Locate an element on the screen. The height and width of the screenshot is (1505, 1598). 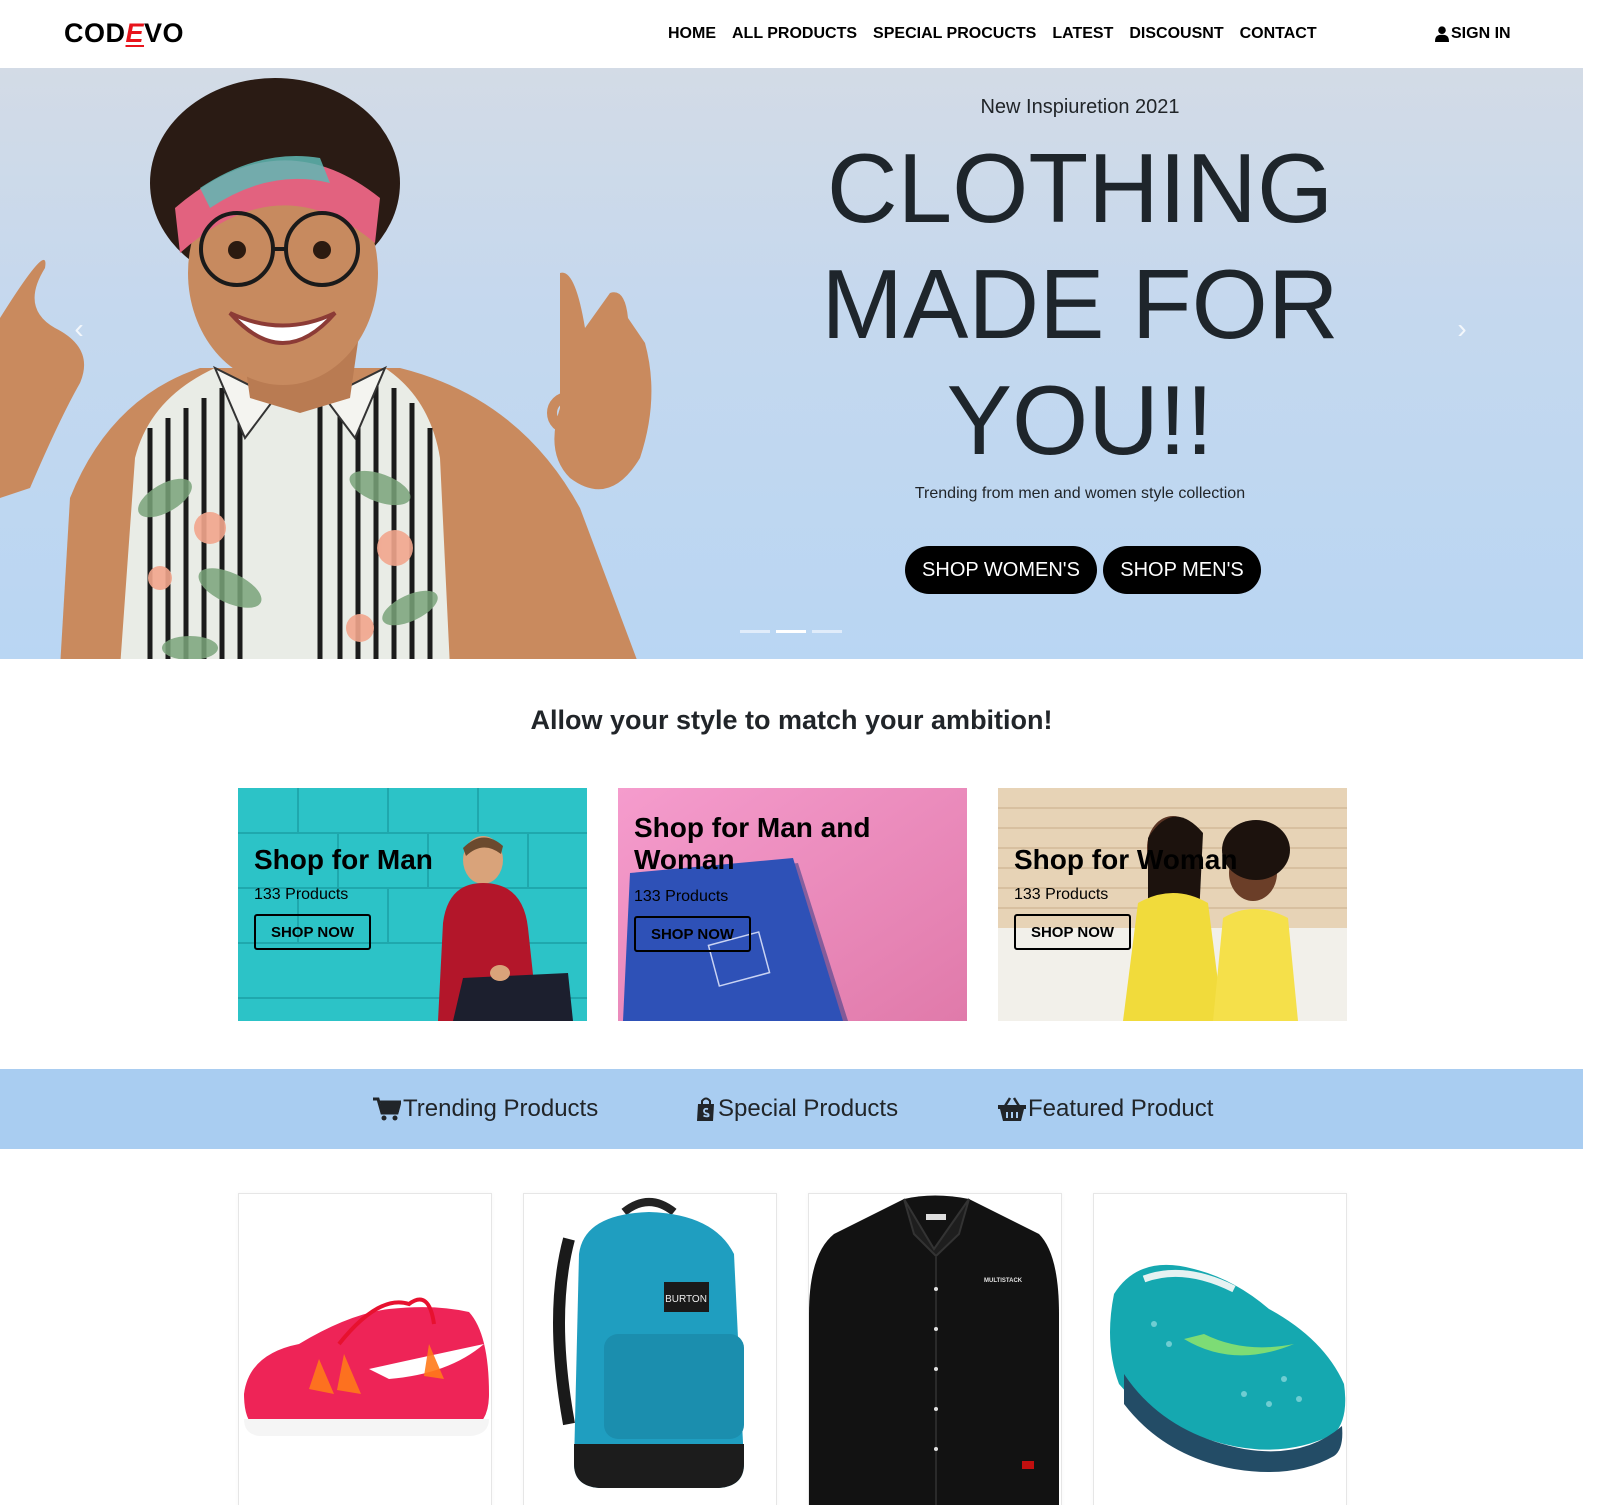
product-card: MULTISTACK is located at coordinates (935, 1349).